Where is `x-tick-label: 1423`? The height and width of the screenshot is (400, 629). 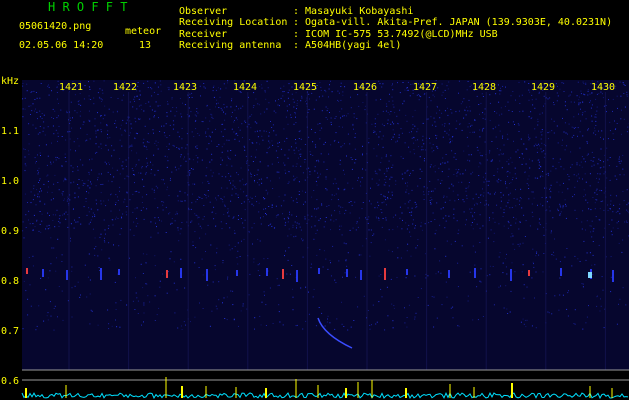
x-tick-label: 1423 is located at coordinates (185, 87).